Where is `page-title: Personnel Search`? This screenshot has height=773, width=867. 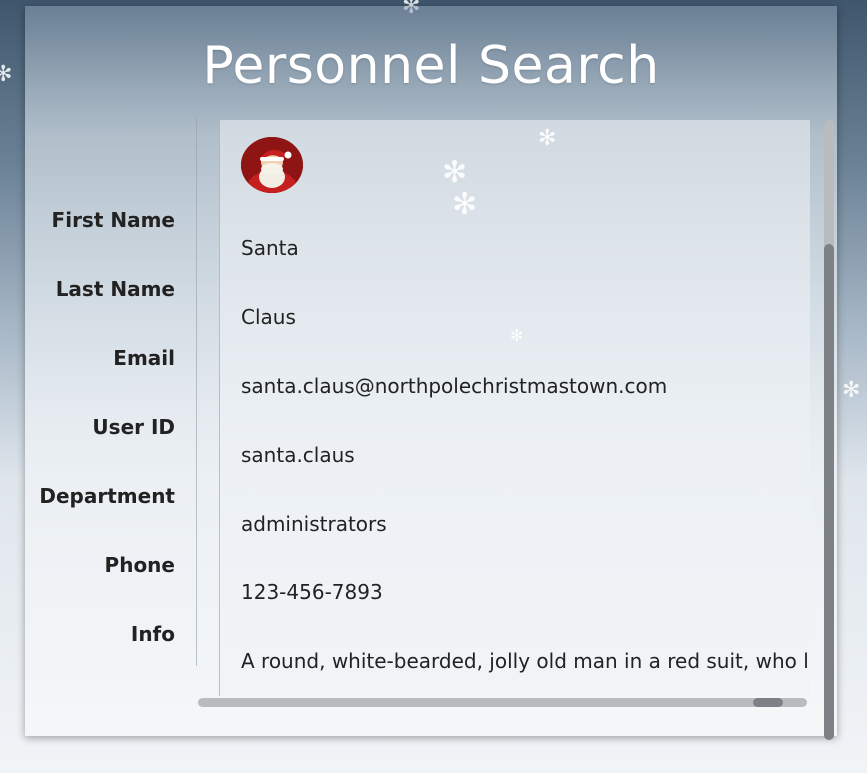
page-title: Personnel Search is located at coordinates (431, 66).